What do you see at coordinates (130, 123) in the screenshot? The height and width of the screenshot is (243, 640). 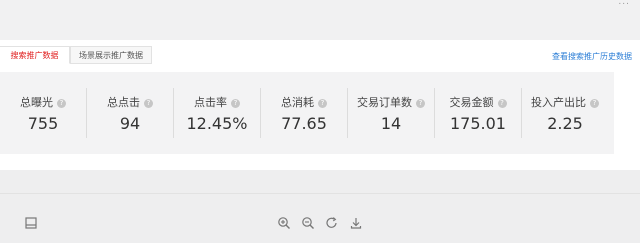 I see `stat-value: 94` at bounding box center [130, 123].